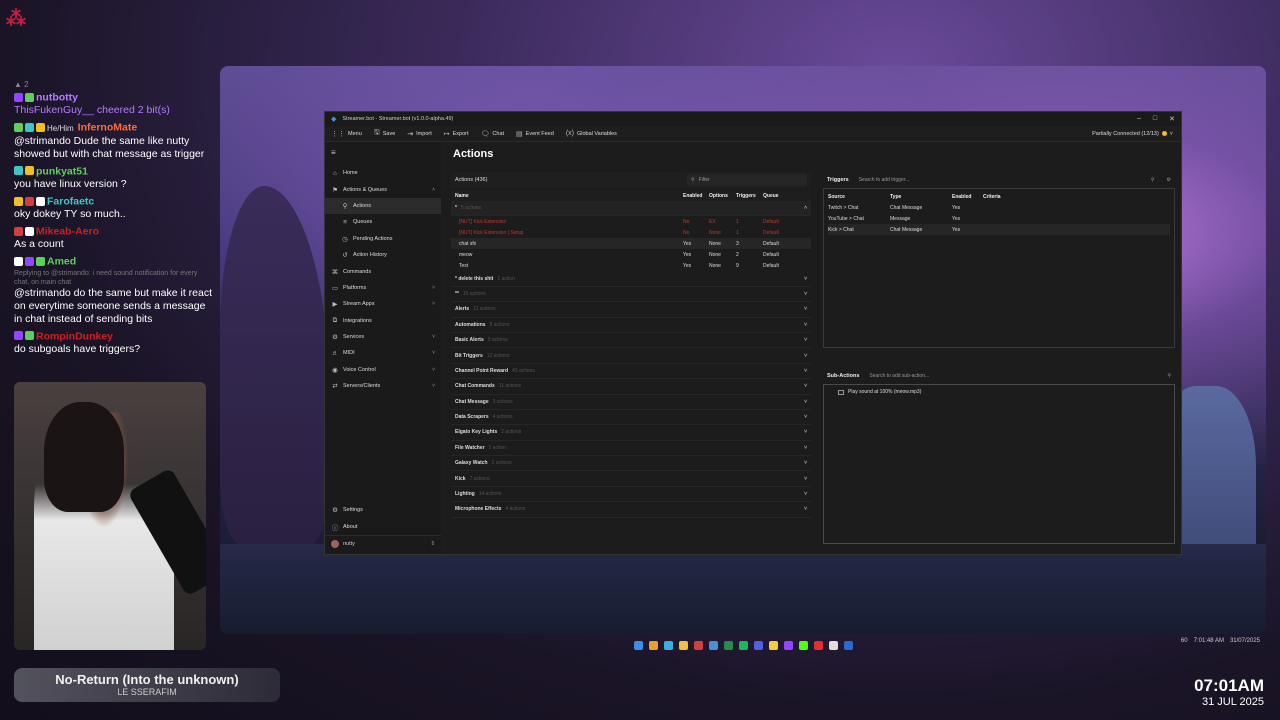 This screenshot has height=720, width=1280. Describe the element at coordinates (631, 325) in the screenshot. I see `action-group: Automations 5 actions ˅` at that location.